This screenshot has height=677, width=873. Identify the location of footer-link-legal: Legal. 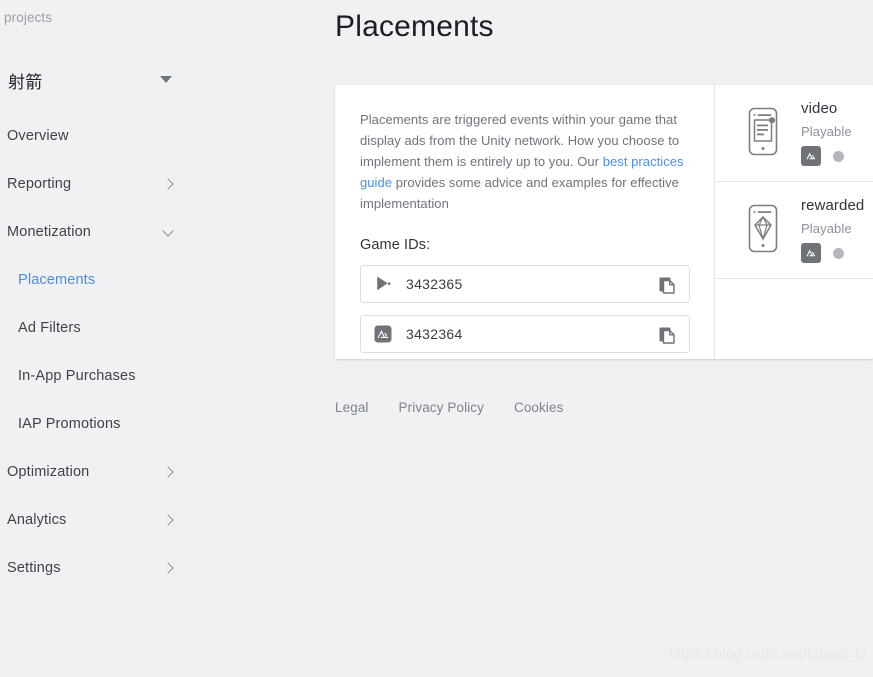
(352, 407).